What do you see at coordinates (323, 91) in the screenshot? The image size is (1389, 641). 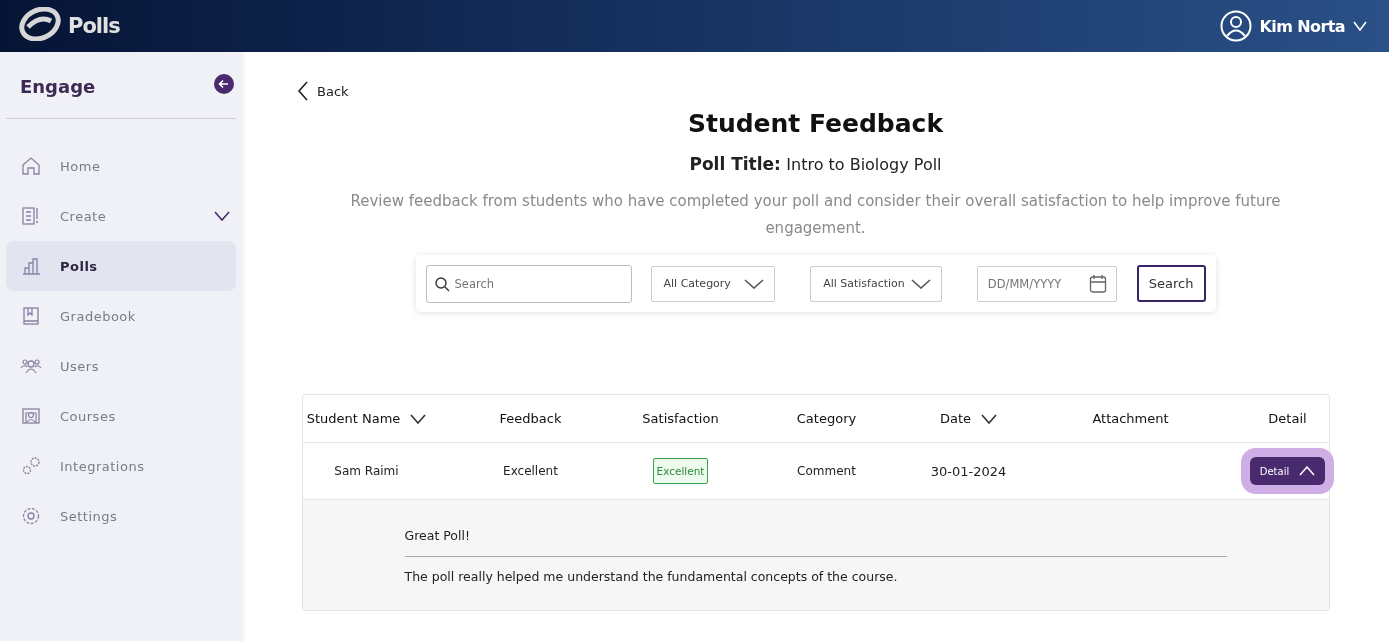 I see `back-link: Back` at bounding box center [323, 91].